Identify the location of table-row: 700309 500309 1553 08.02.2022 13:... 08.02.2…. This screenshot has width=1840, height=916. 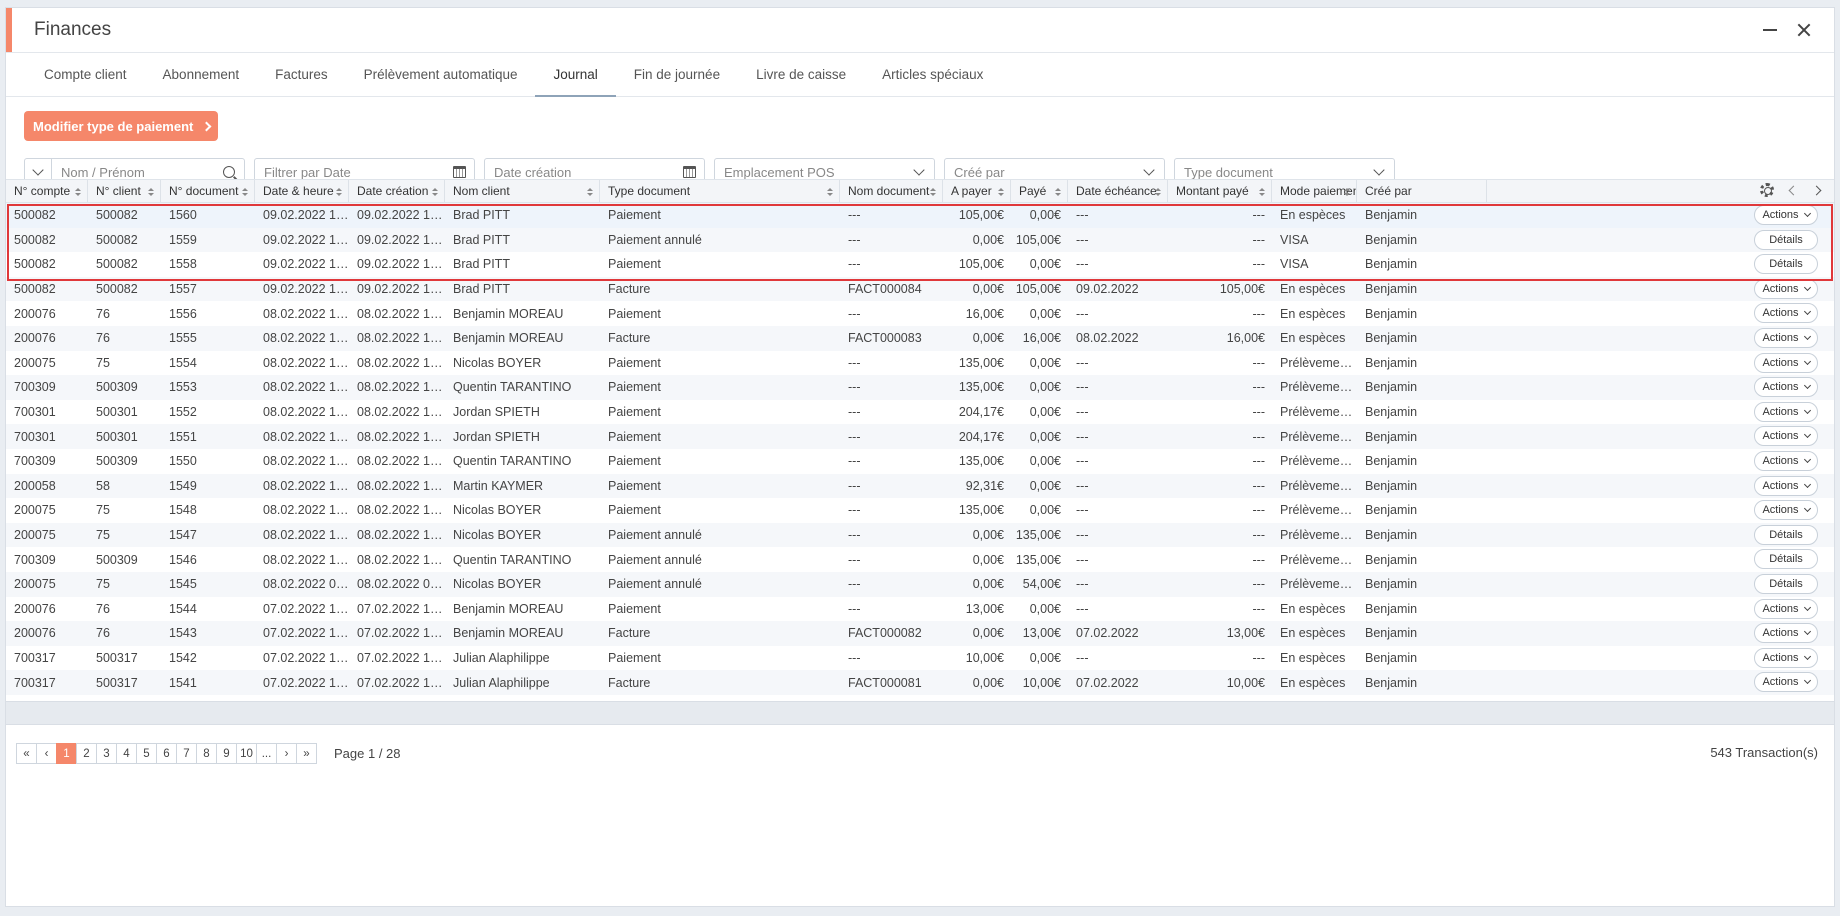
(920, 387).